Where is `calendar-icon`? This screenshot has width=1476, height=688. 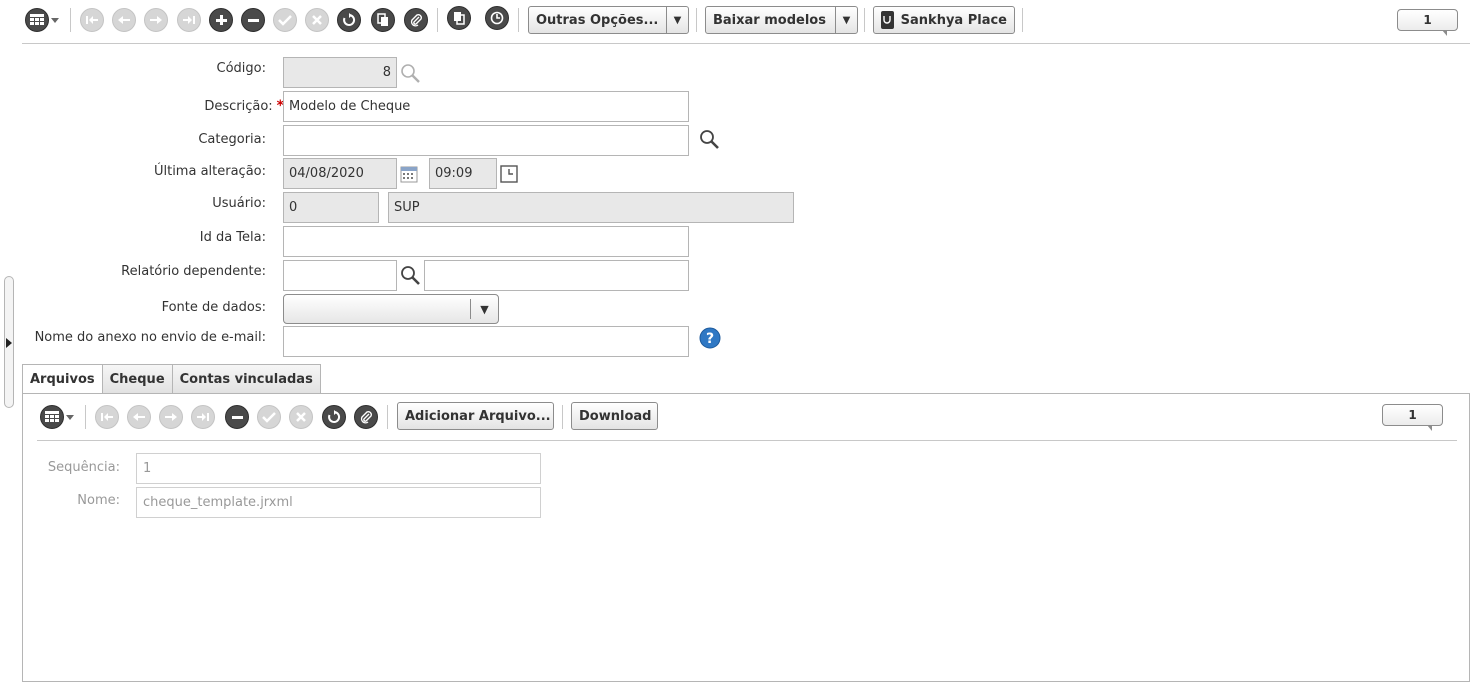 calendar-icon is located at coordinates (409, 174).